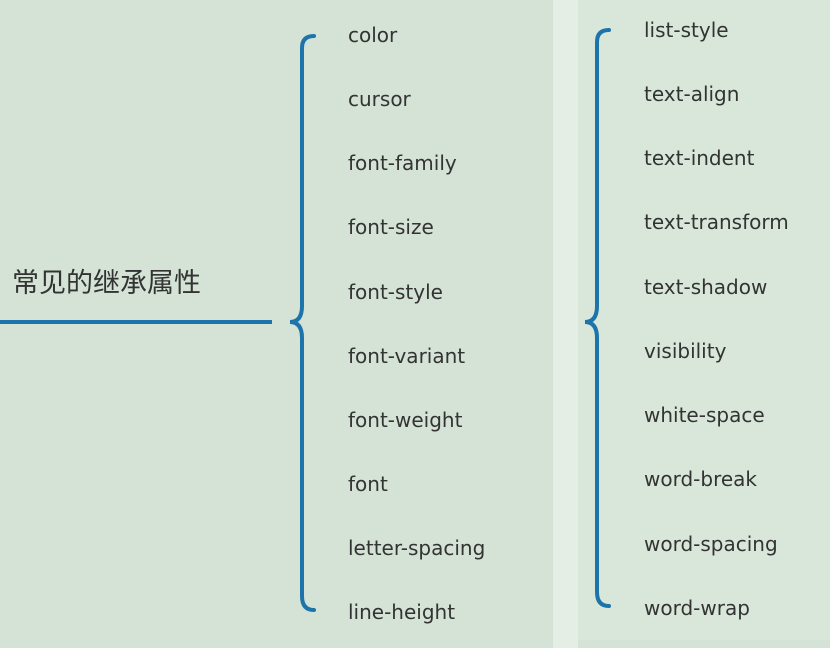 The image size is (830, 648). I want to click on property-item: text-transform, so click(716, 222).